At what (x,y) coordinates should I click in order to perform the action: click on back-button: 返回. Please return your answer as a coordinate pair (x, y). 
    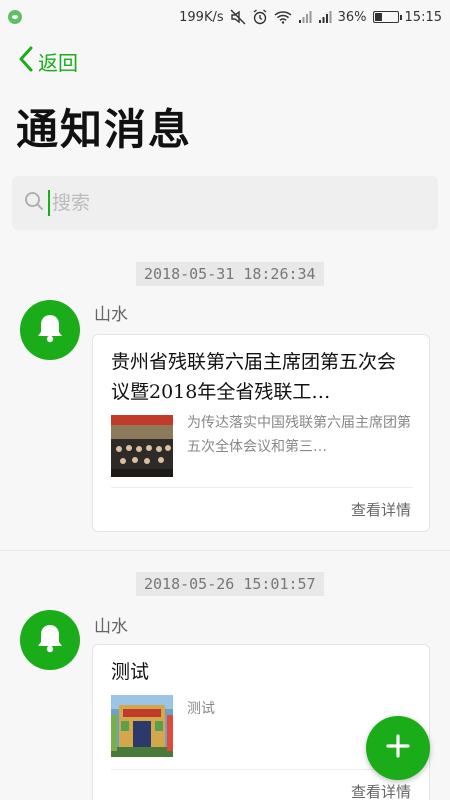
    Looking at the image, I should click on (48, 61).